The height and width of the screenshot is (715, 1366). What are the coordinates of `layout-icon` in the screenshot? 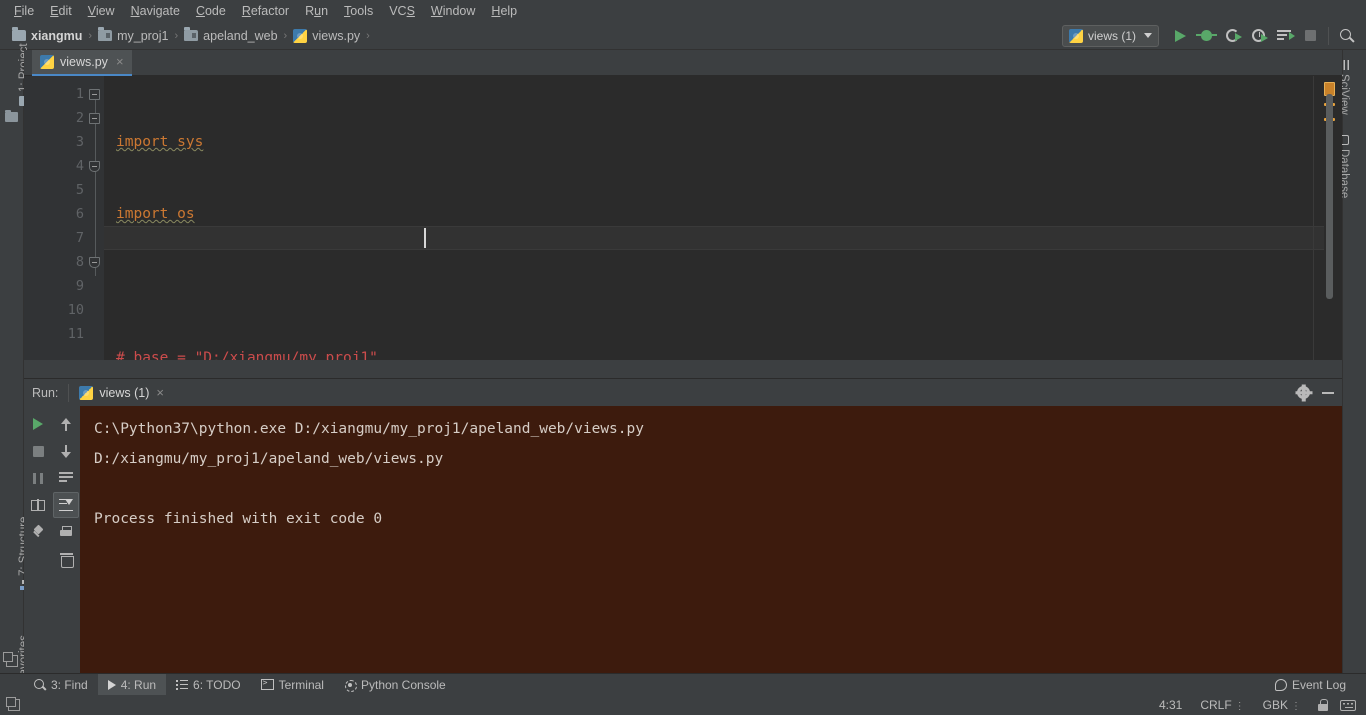 It's located at (38, 505).